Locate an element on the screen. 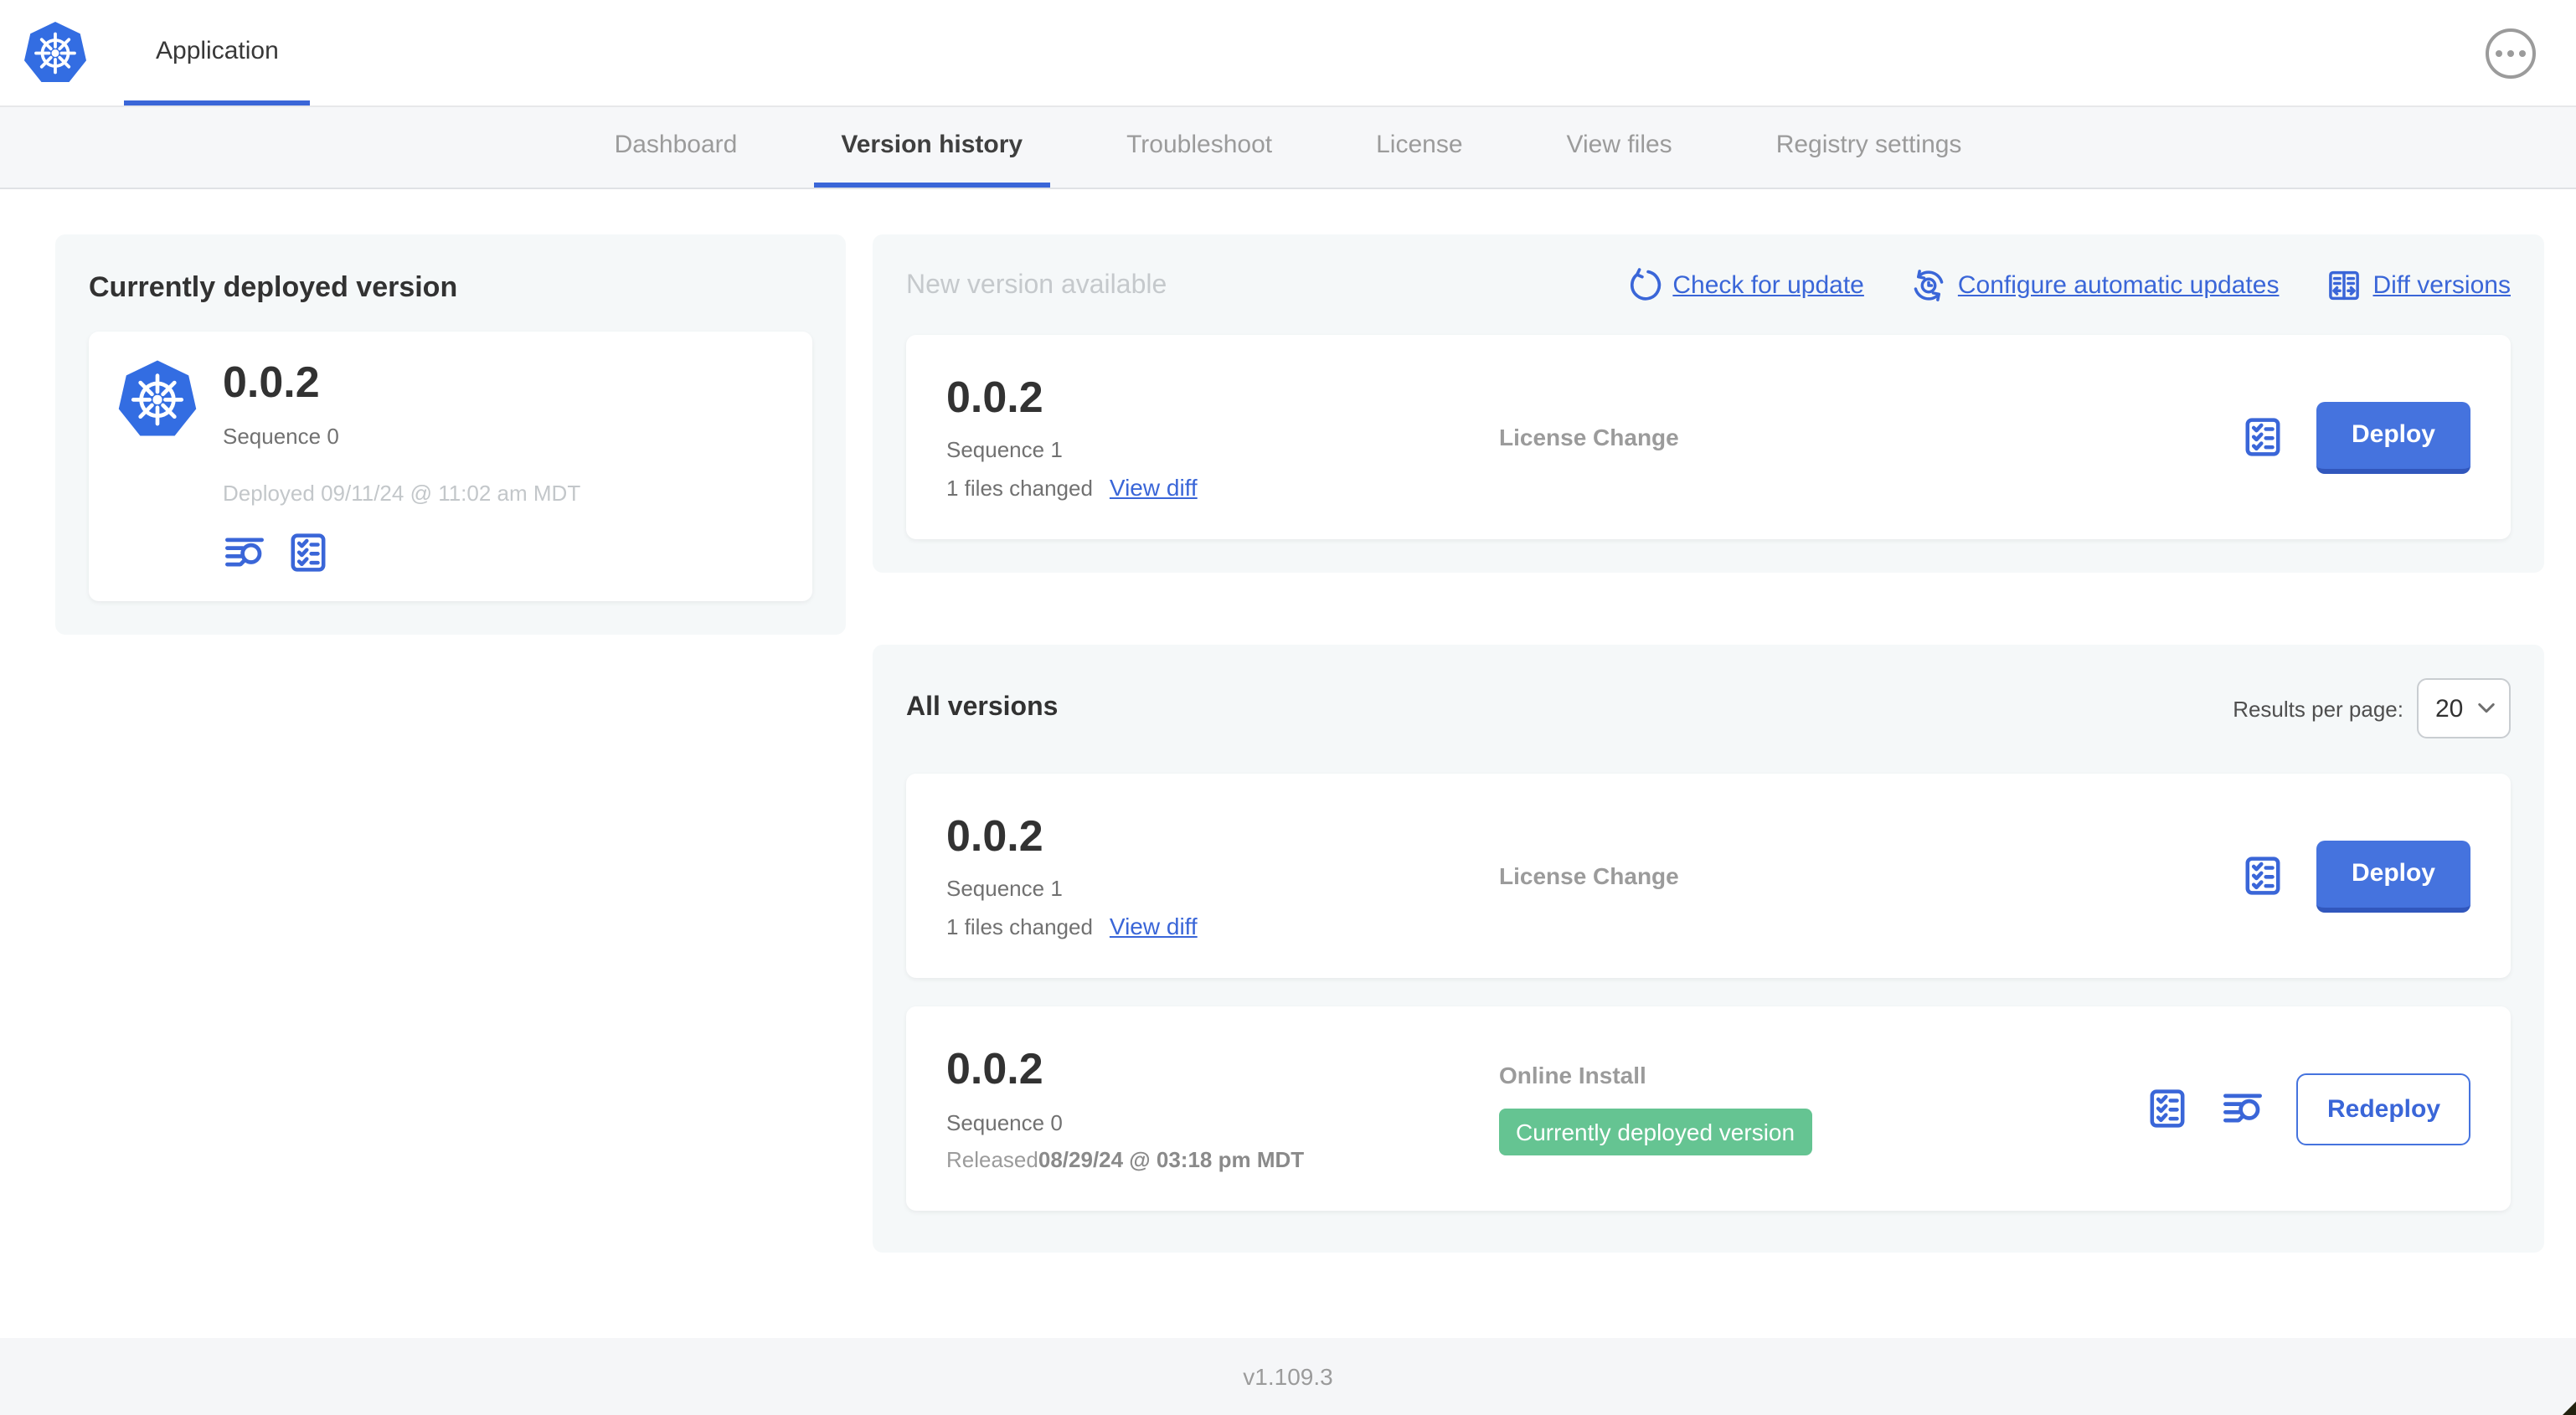 This screenshot has width=2576, height=1415. version-sequence: Sequence 0 is located at coordinates (1004, 1122).